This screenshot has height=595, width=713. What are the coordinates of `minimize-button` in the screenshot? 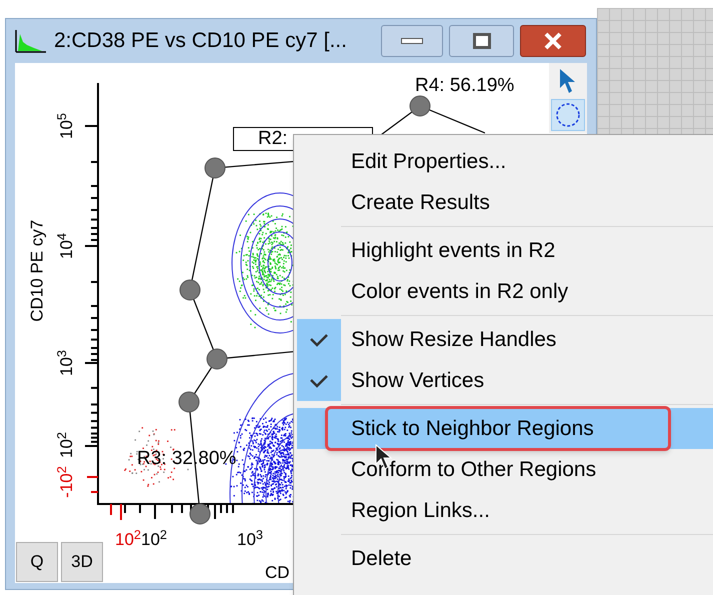 It's located at (412, 41).